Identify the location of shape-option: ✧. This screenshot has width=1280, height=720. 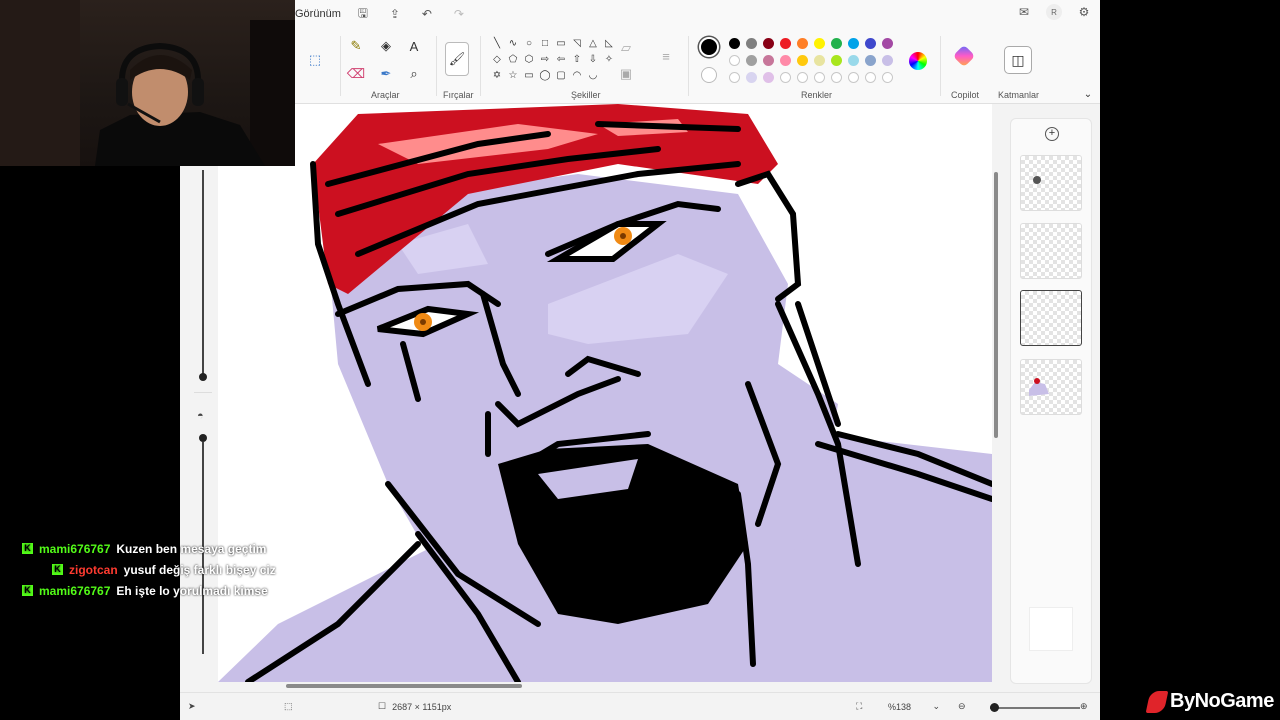
(609, 59).